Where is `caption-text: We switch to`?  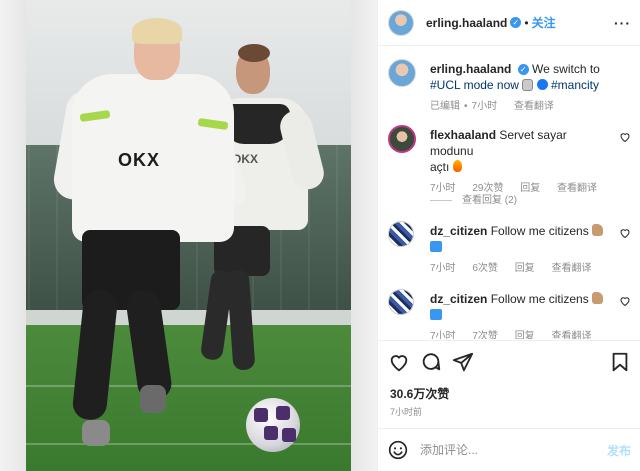 caption-text: We switch to is located at coordinates (566, 69).